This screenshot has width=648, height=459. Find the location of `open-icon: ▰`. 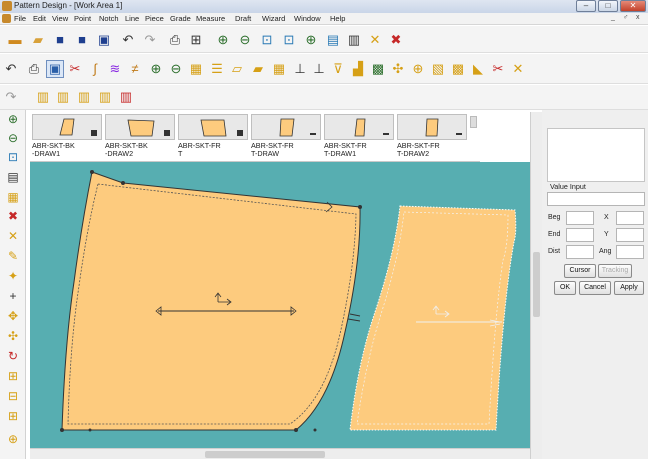

open-icon: ▰ is located at coordinates (38, 40).